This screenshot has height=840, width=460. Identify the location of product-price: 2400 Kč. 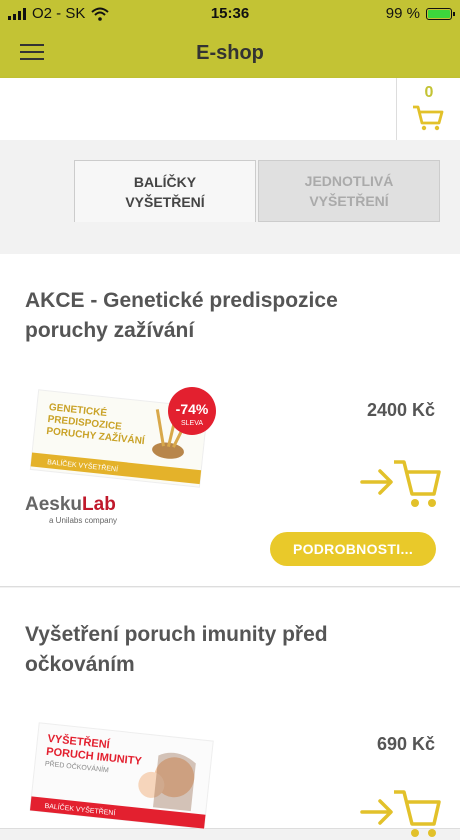
(400, 410).